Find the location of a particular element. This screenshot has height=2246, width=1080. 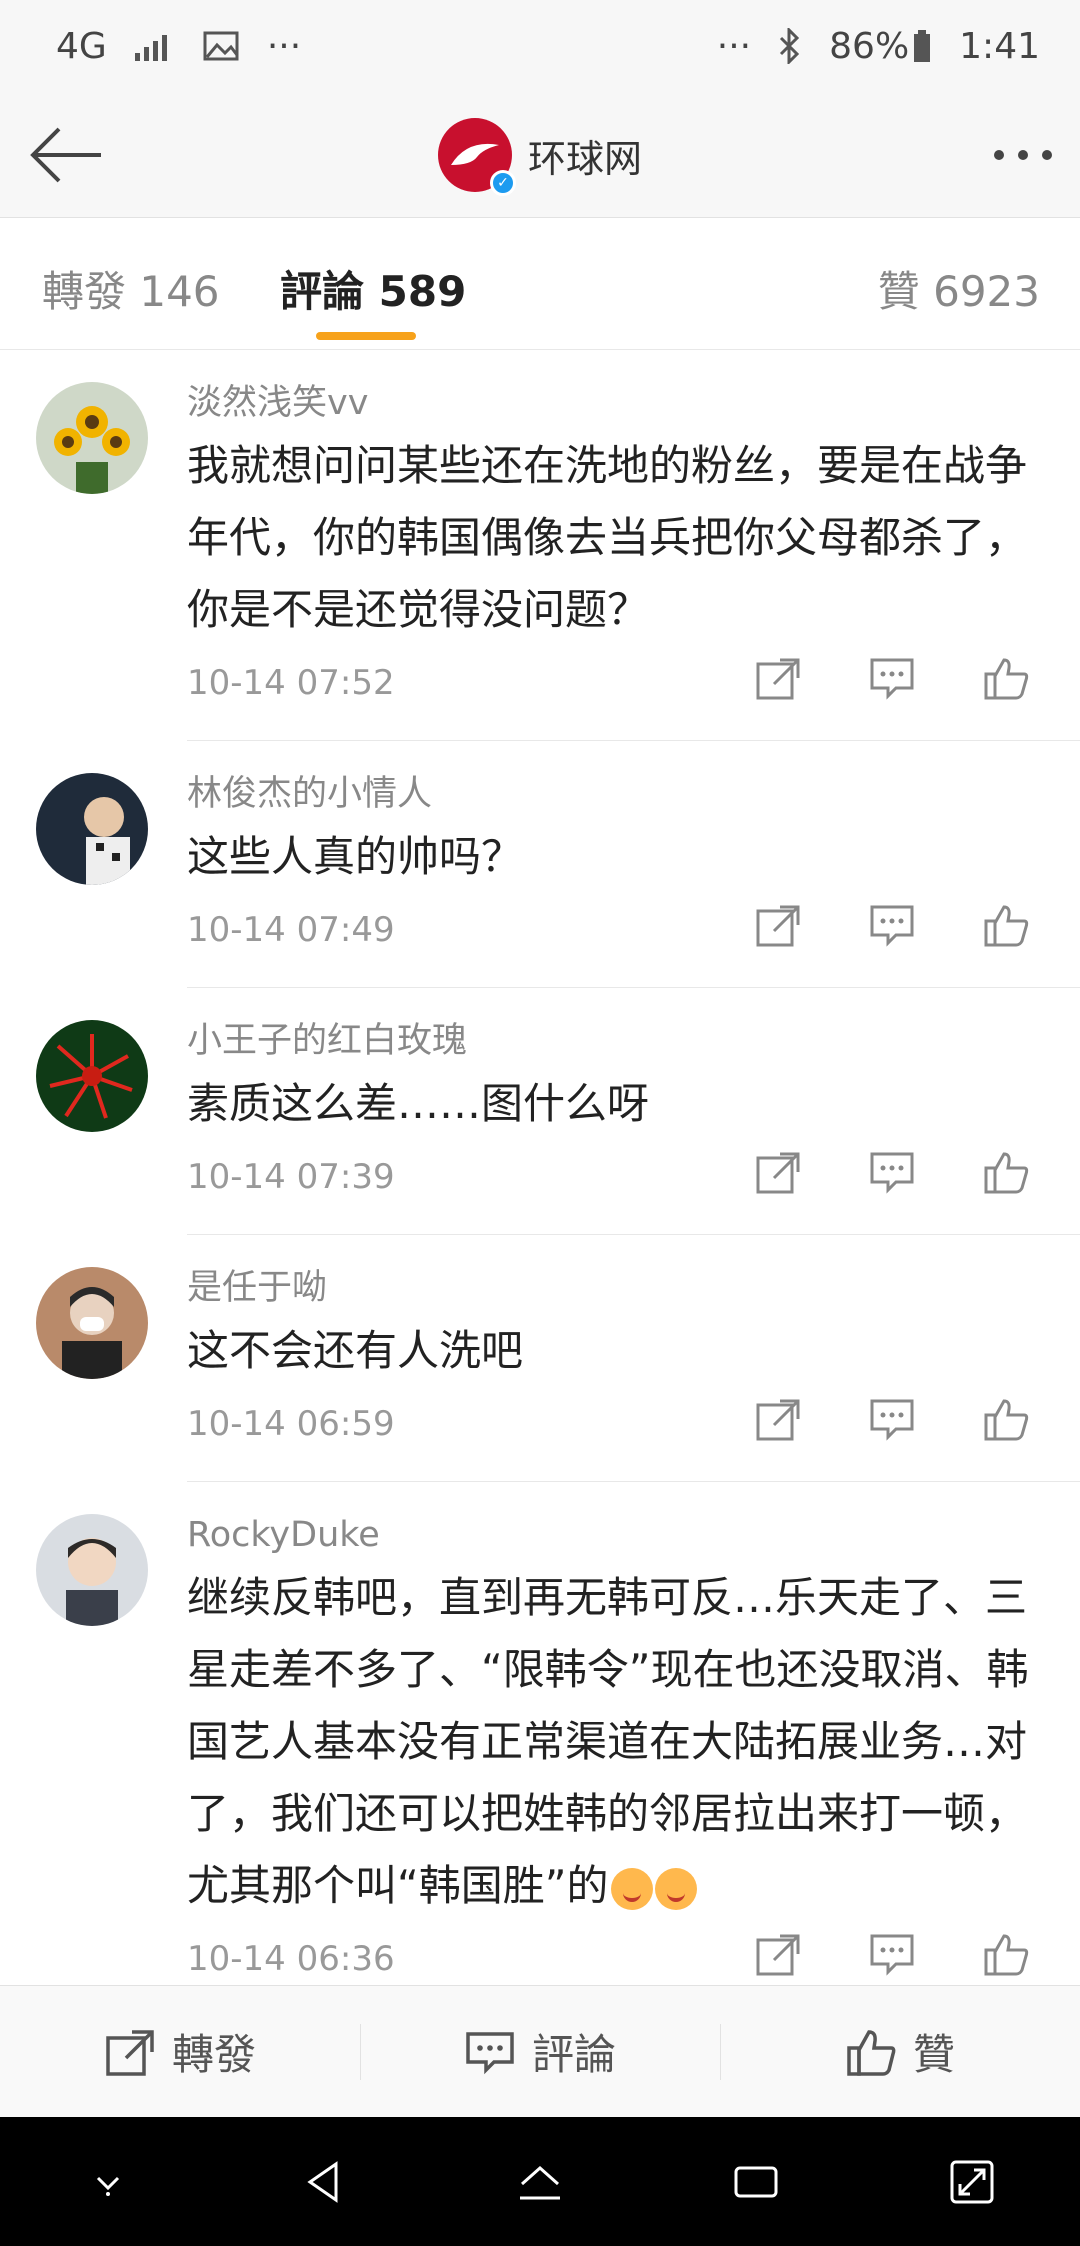

account-avatar: ✓ is located at coordinates (476, 157).